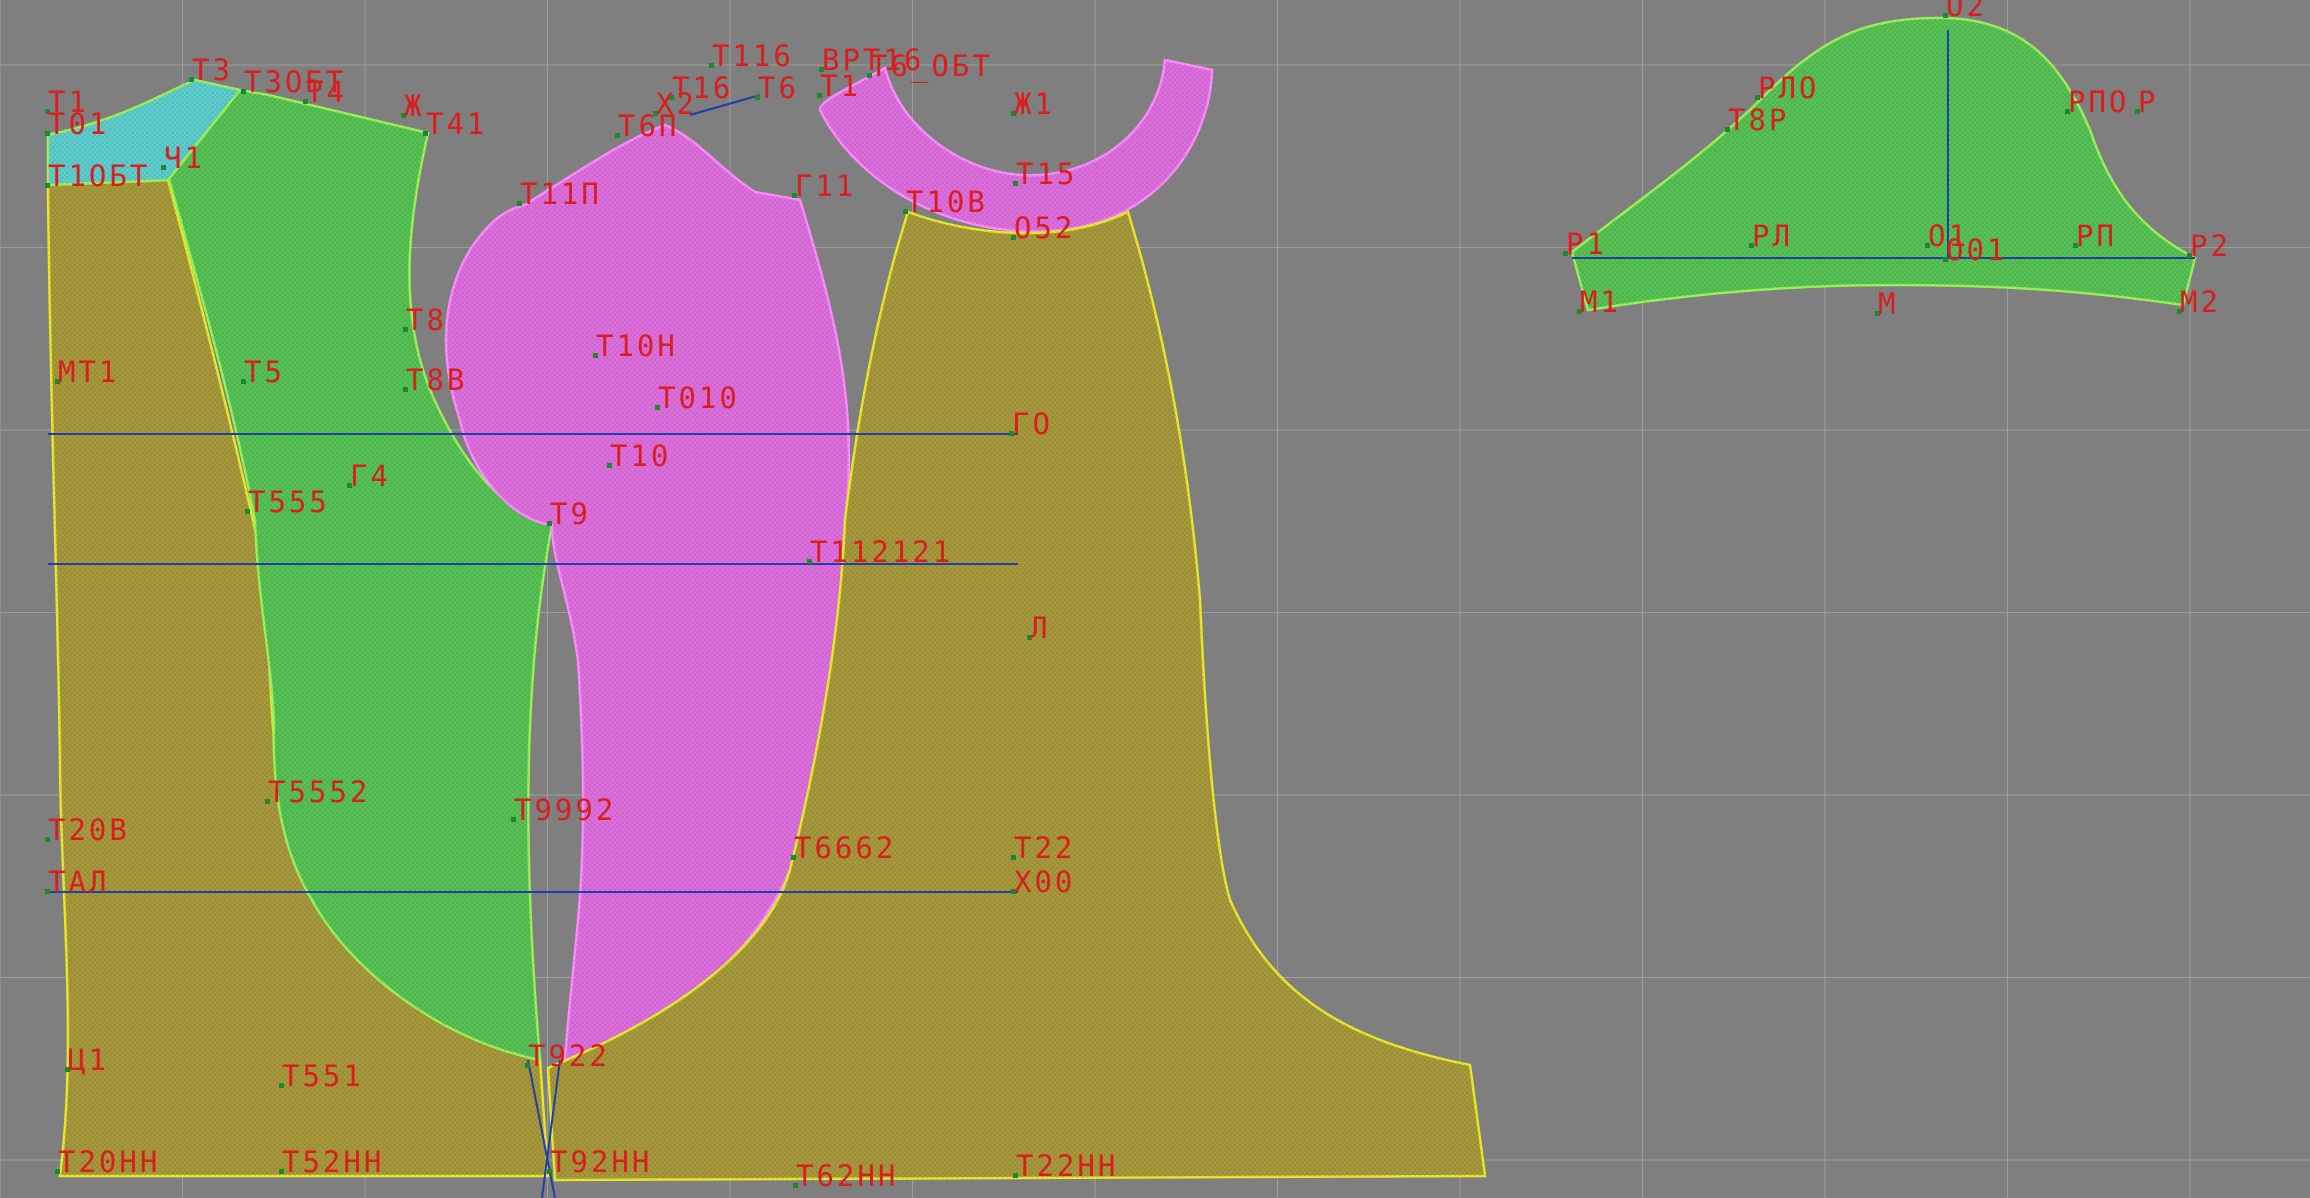 The width and height of the screenshot is (2310, 1198). I want to click on label-t22nn: Т22НН, so click(1067, 1166).